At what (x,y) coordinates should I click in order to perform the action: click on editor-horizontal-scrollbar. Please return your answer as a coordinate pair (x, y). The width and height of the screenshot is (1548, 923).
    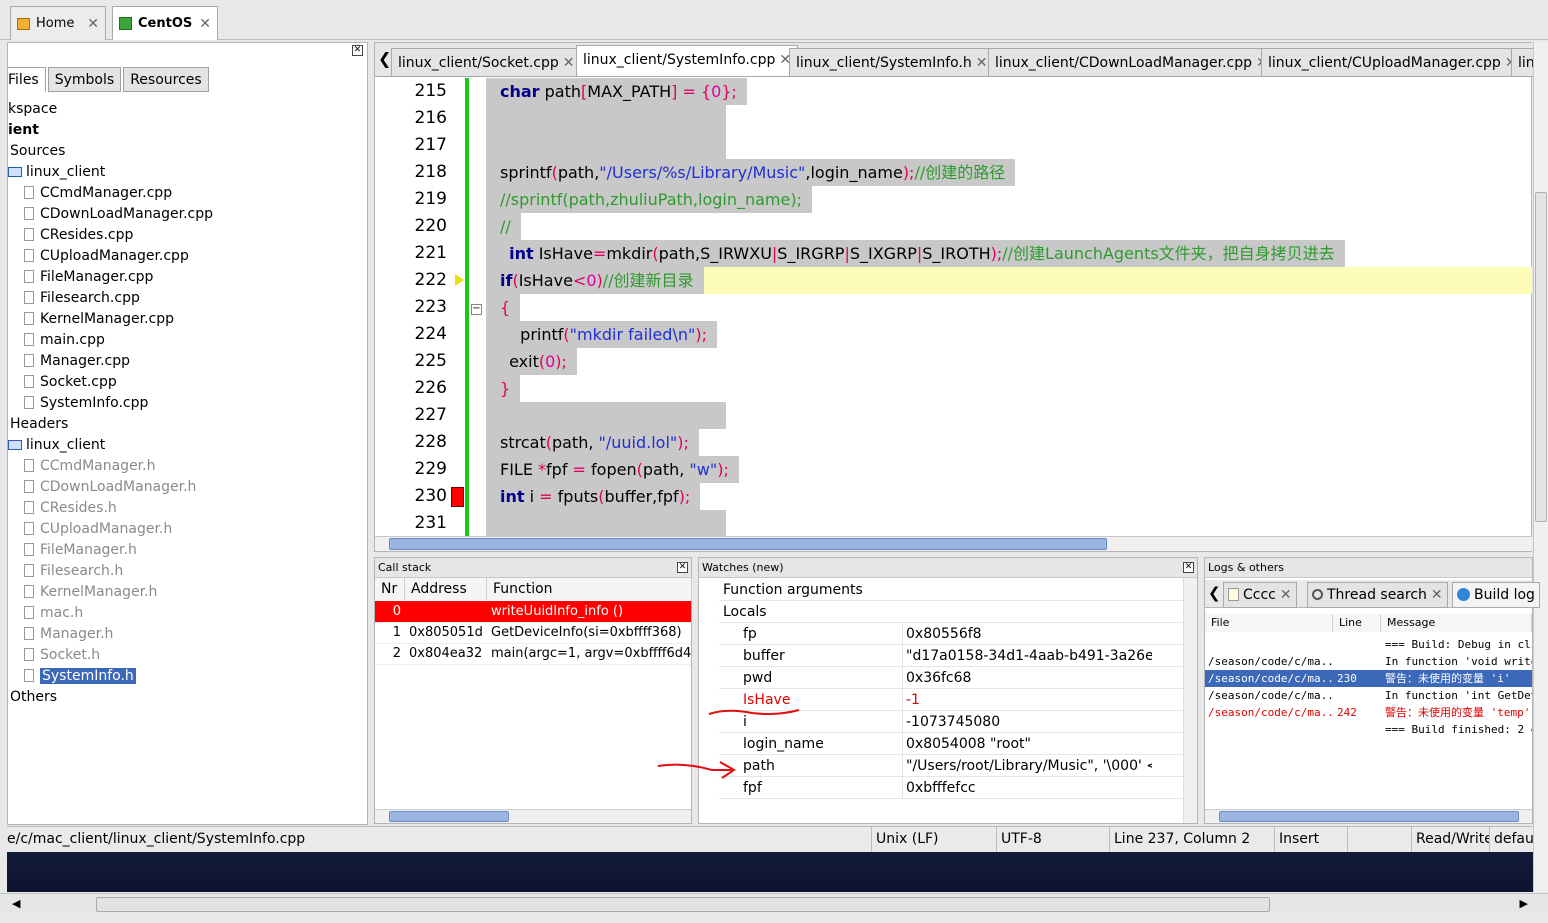
    Looking at the image, I should click on (953, 543).